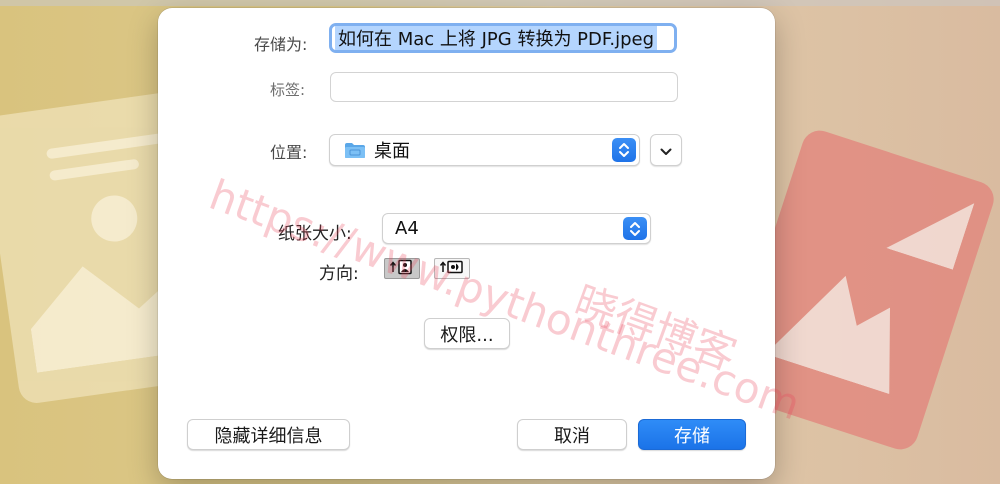  I want to click on portrait-orientation-icon, so click(402, 269).